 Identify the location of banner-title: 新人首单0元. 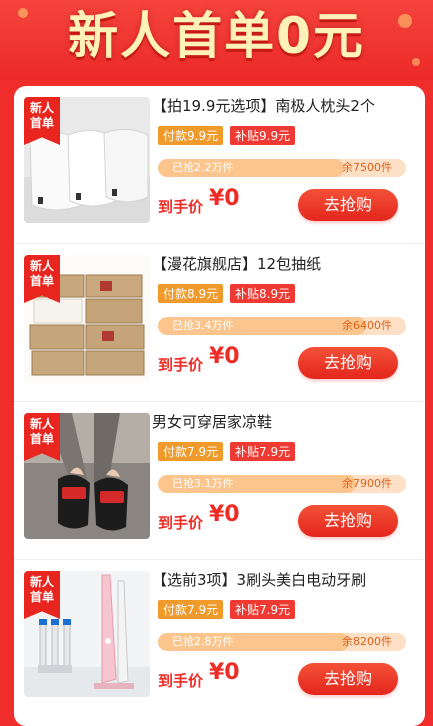
(216, 36).